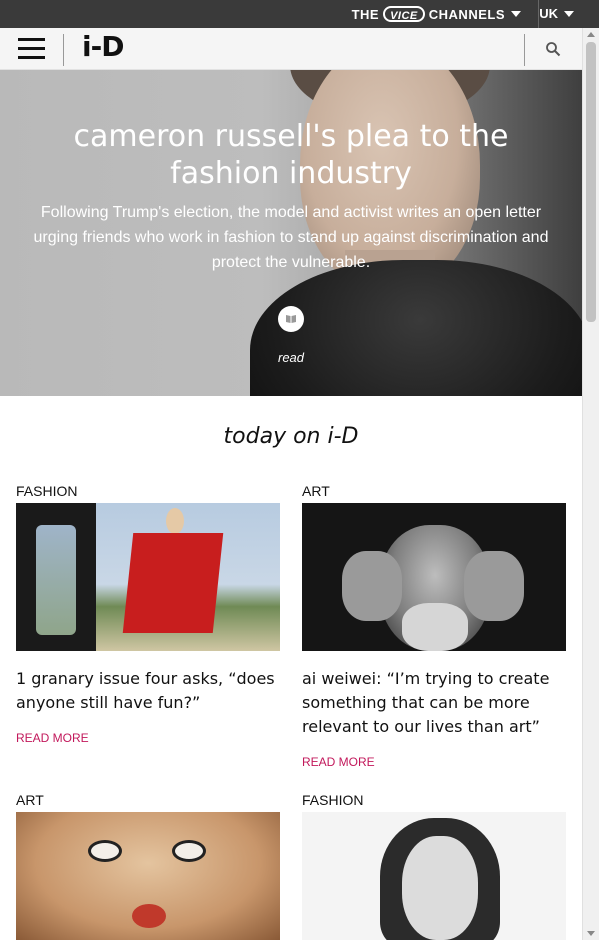 The width and height of the screenshot is (599, 940). I want to click on read-button, so click(291, 319).